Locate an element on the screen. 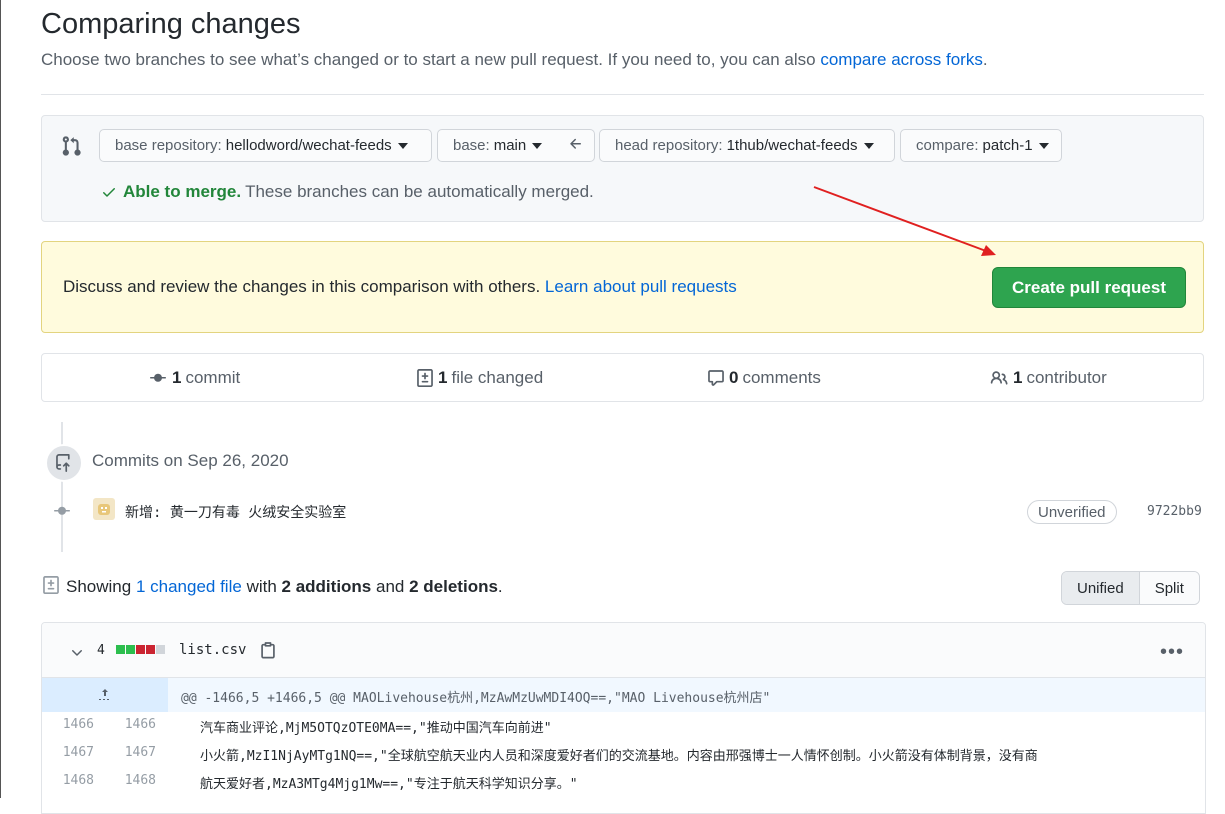 The width and height of the screenshot is (1225, 814). timeline-line is located at coordinates (62, 487).